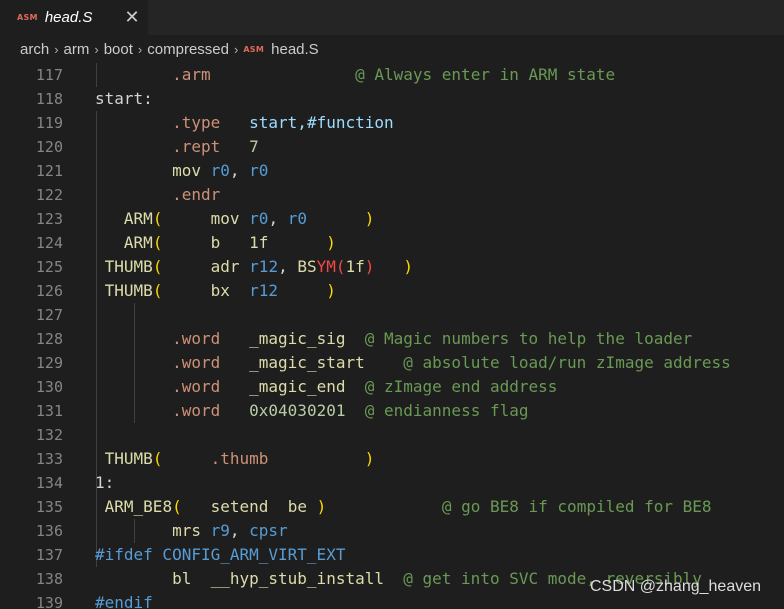 The image size is (784, 609). Describe the element at coordinates (392, 459) in the screenshot. I see `code-line: 133 THUMB( .thumb )` at that location.